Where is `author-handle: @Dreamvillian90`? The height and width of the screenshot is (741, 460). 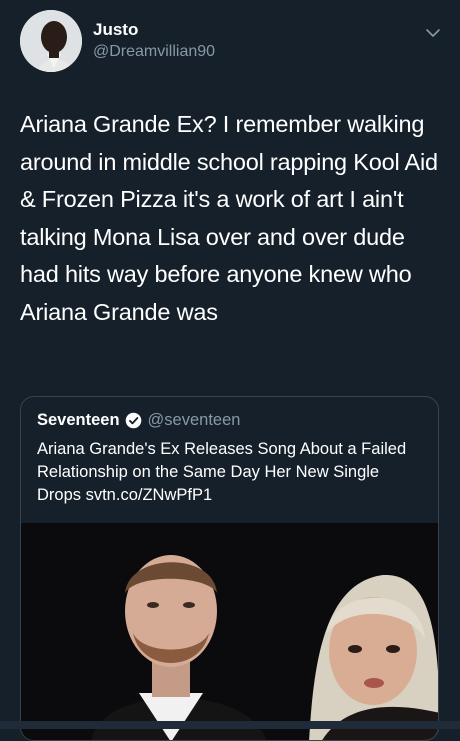 author-handle: @Dreamvillian90 is located at coordinates (154, 52).